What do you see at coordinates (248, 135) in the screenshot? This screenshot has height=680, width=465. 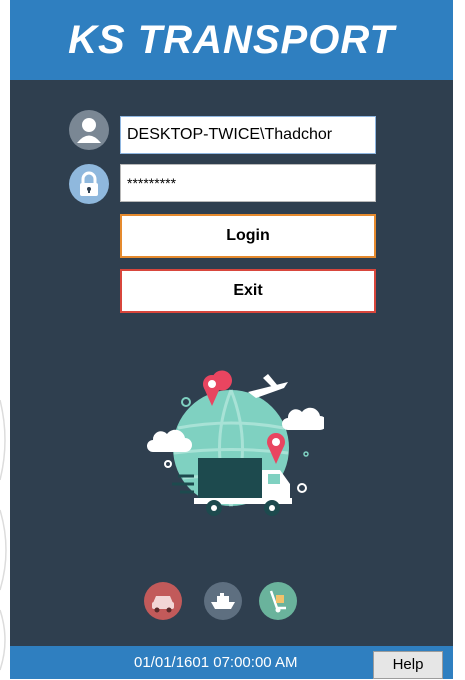 I see `username-field: DESKTOP-TWICE\Thadchor` at bounding box center [248, 135].